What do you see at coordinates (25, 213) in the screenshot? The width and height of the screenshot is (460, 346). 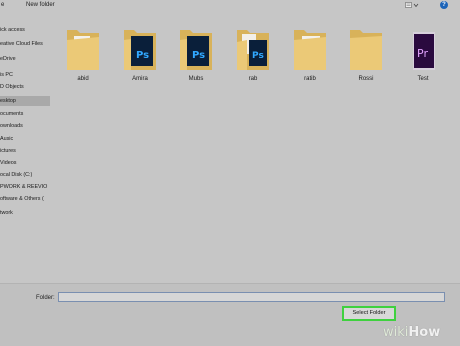 I see `sidebar-item-network: twork` at bounding box center [25, 213].